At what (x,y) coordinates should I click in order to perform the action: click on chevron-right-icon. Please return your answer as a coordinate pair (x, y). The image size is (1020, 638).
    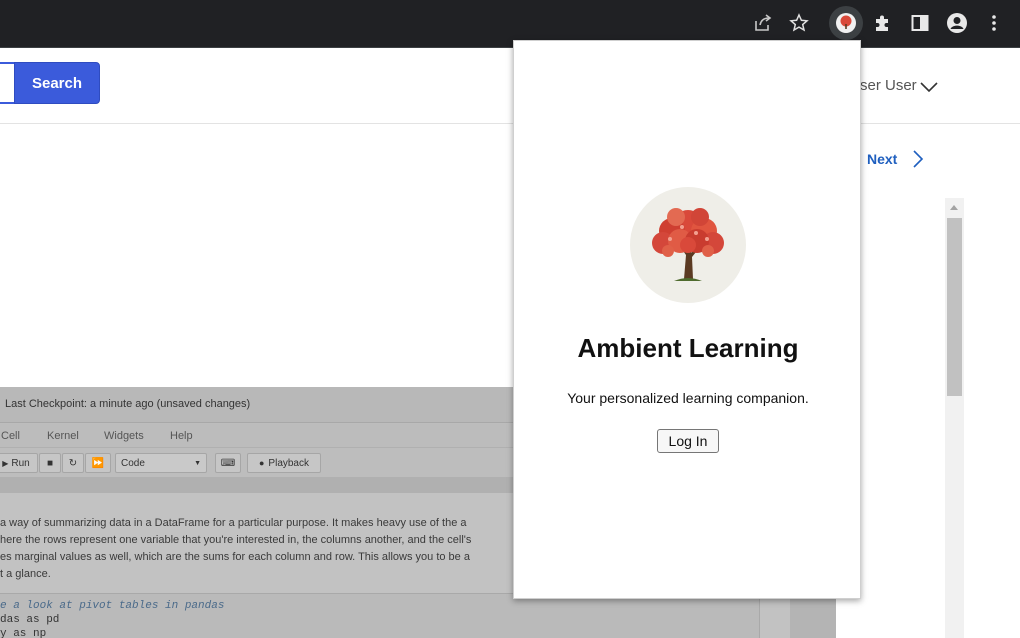
    Looking at the image, I should click on (918, 161).